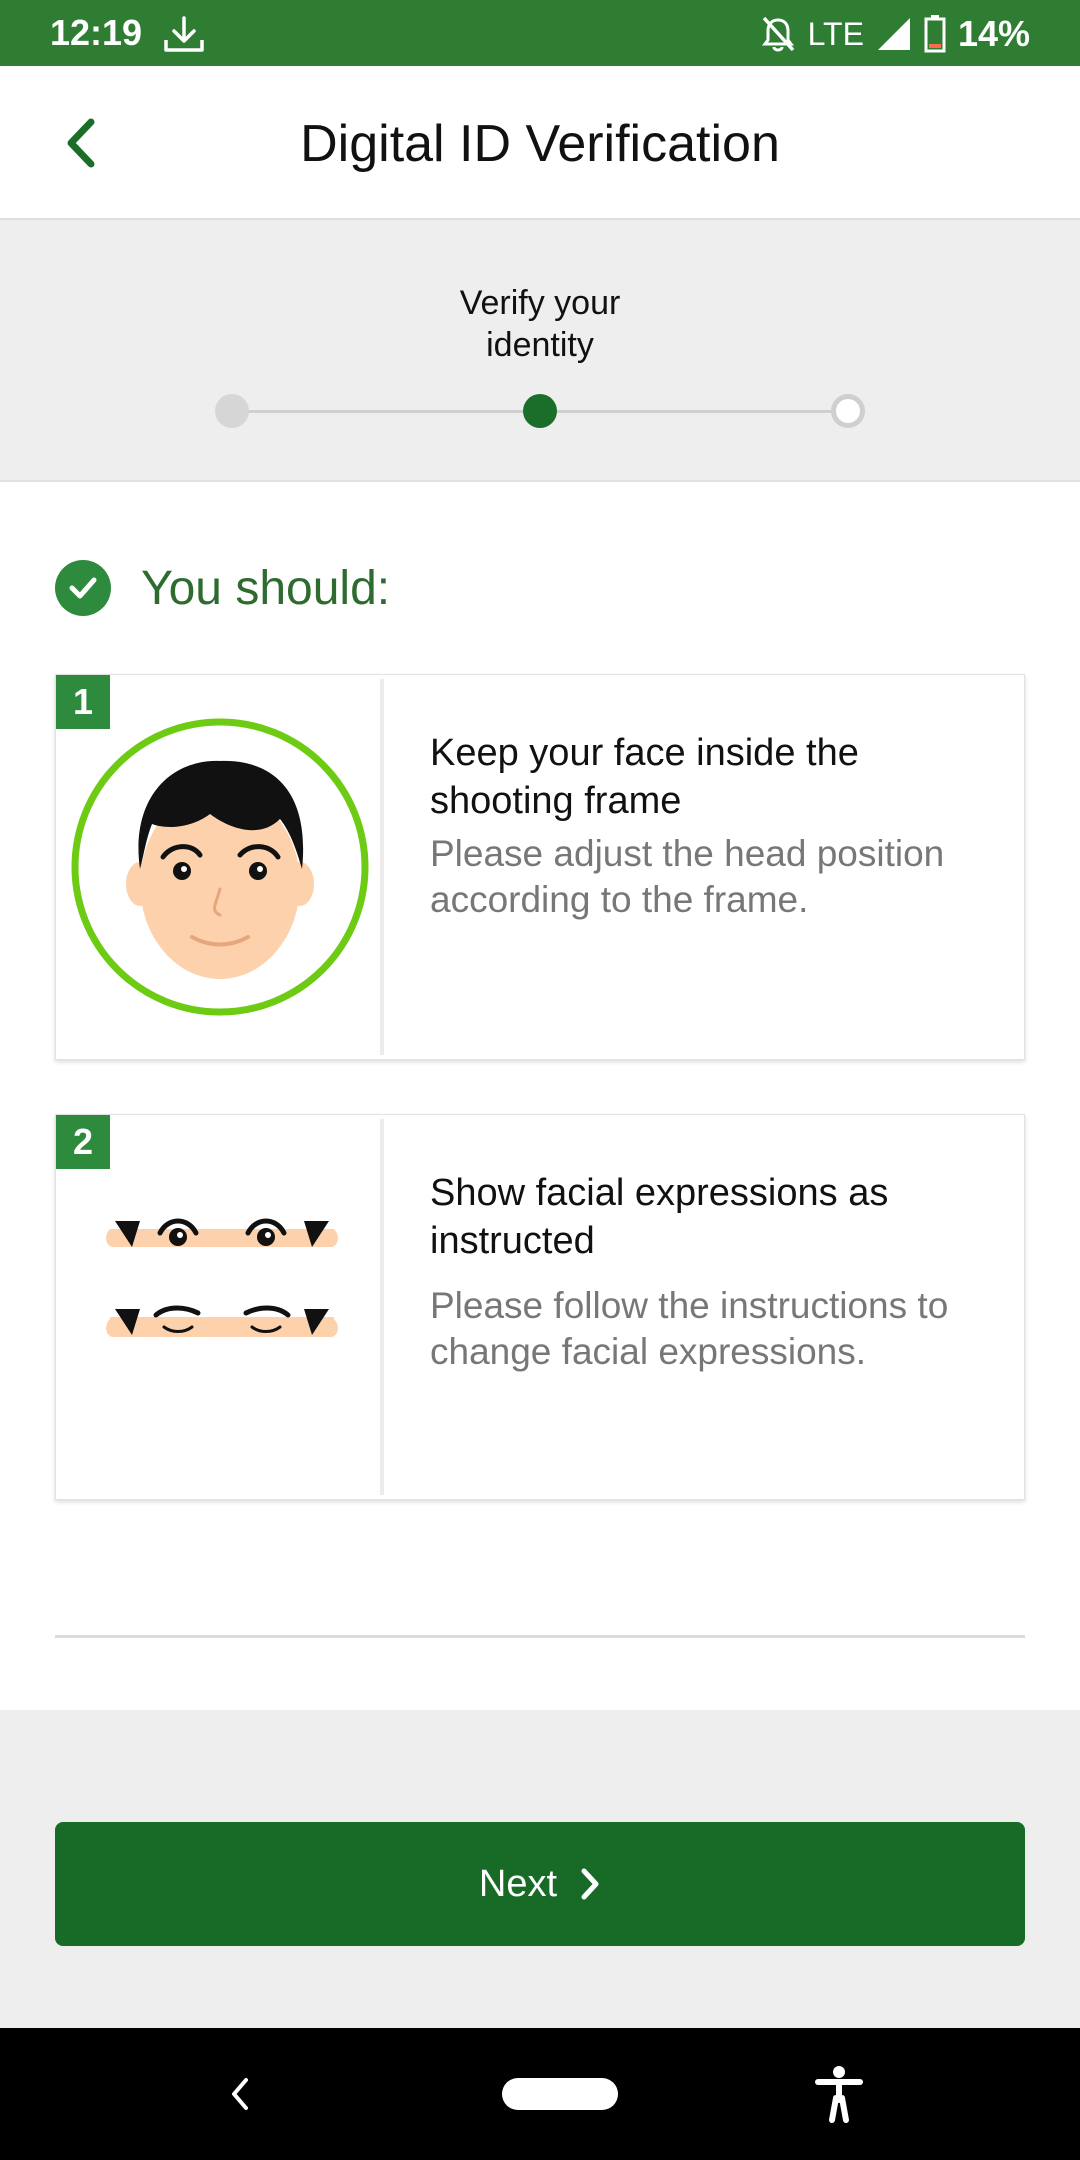  What do you see at coordinates (540, 33) in the screenshot?
I see `status-bar: 12:19 LTE 14%` at bounding box center [540, 33].